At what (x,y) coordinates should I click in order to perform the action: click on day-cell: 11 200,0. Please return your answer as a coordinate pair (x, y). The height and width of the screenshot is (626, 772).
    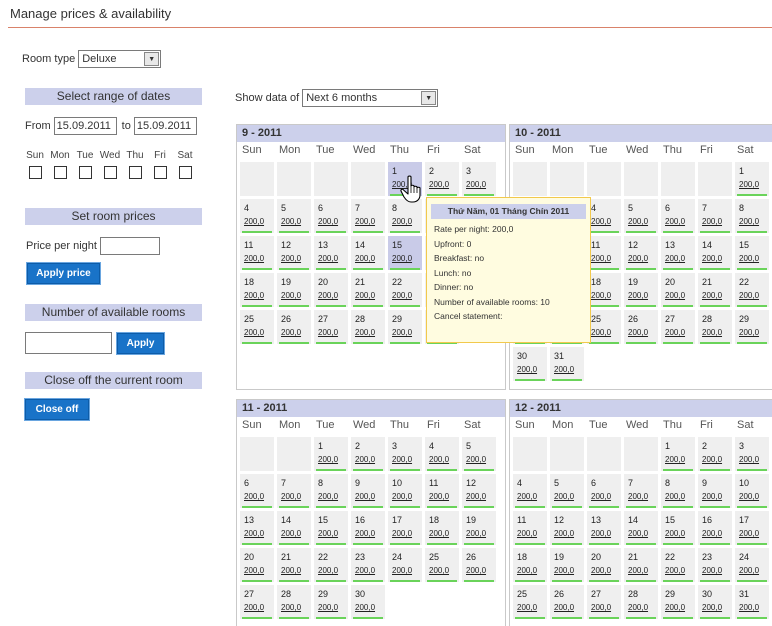
    Looking at the image, I should click on (257, 253).